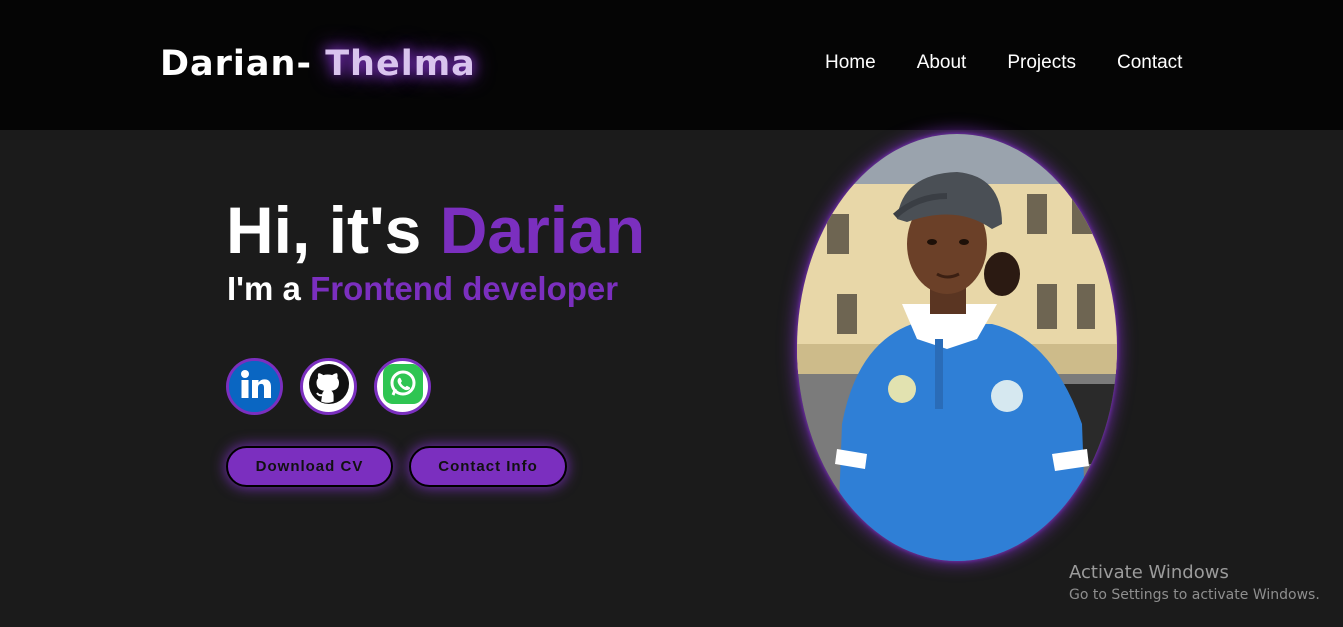 The image size is (1343, 627). I want to click on main-nav: Home About Projects Contact, so click(1024, 63).